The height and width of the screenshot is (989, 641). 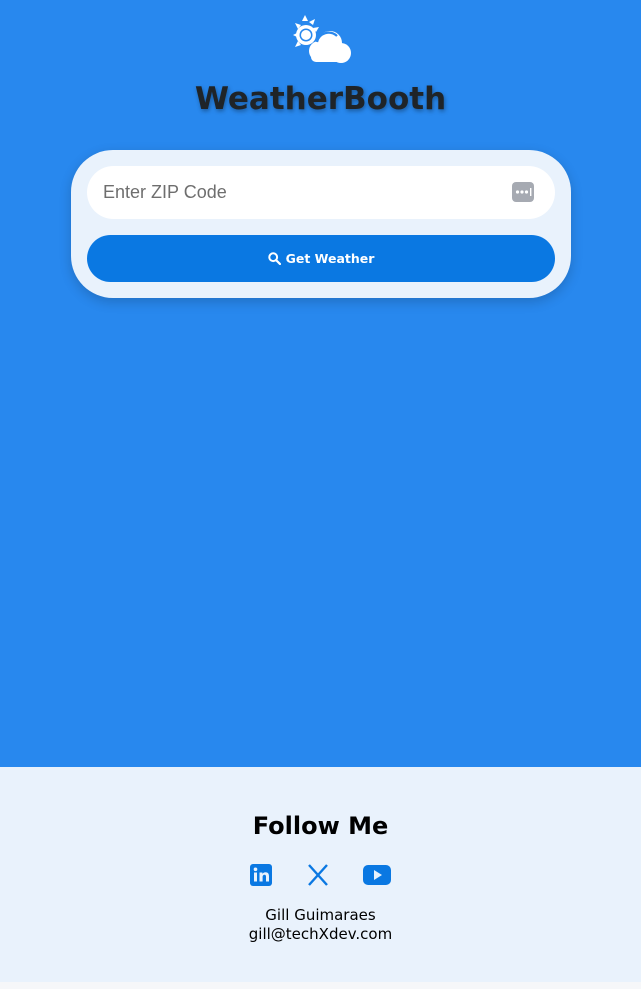 I want to click on youtube-icon, so click(x=377, y=875).